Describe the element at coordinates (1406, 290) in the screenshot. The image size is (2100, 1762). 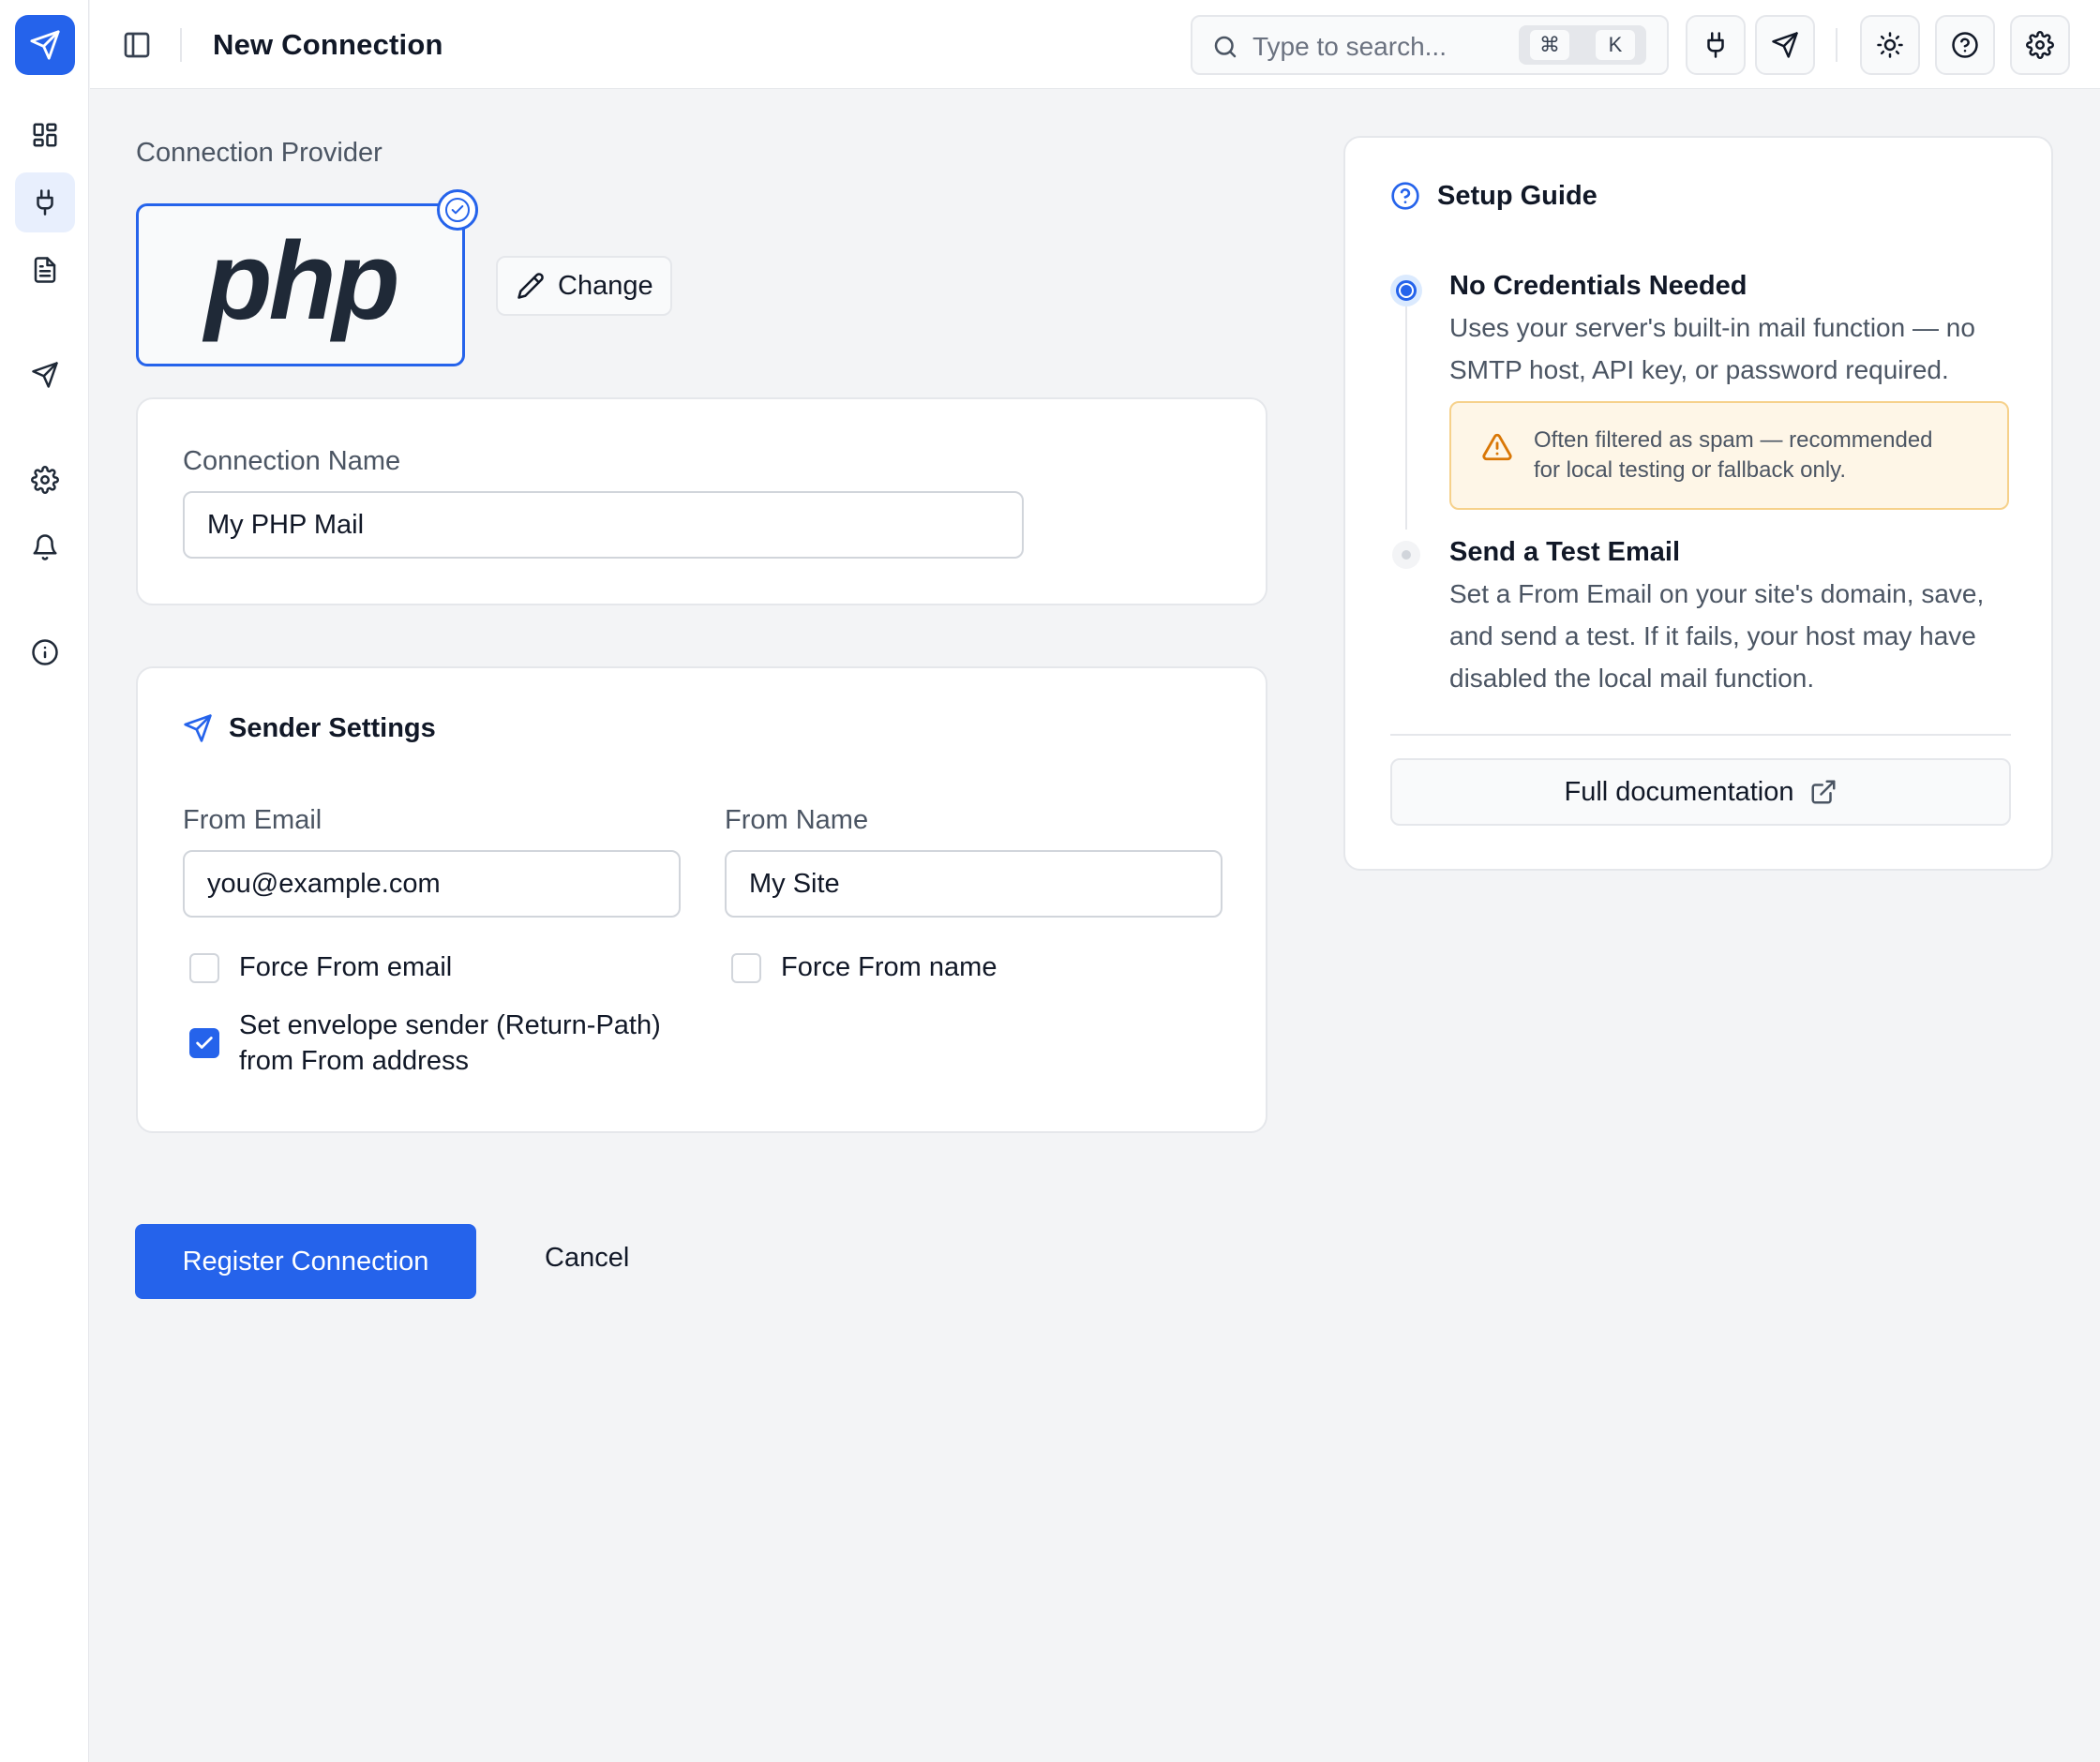
I see `step-indicator-active` at that location.